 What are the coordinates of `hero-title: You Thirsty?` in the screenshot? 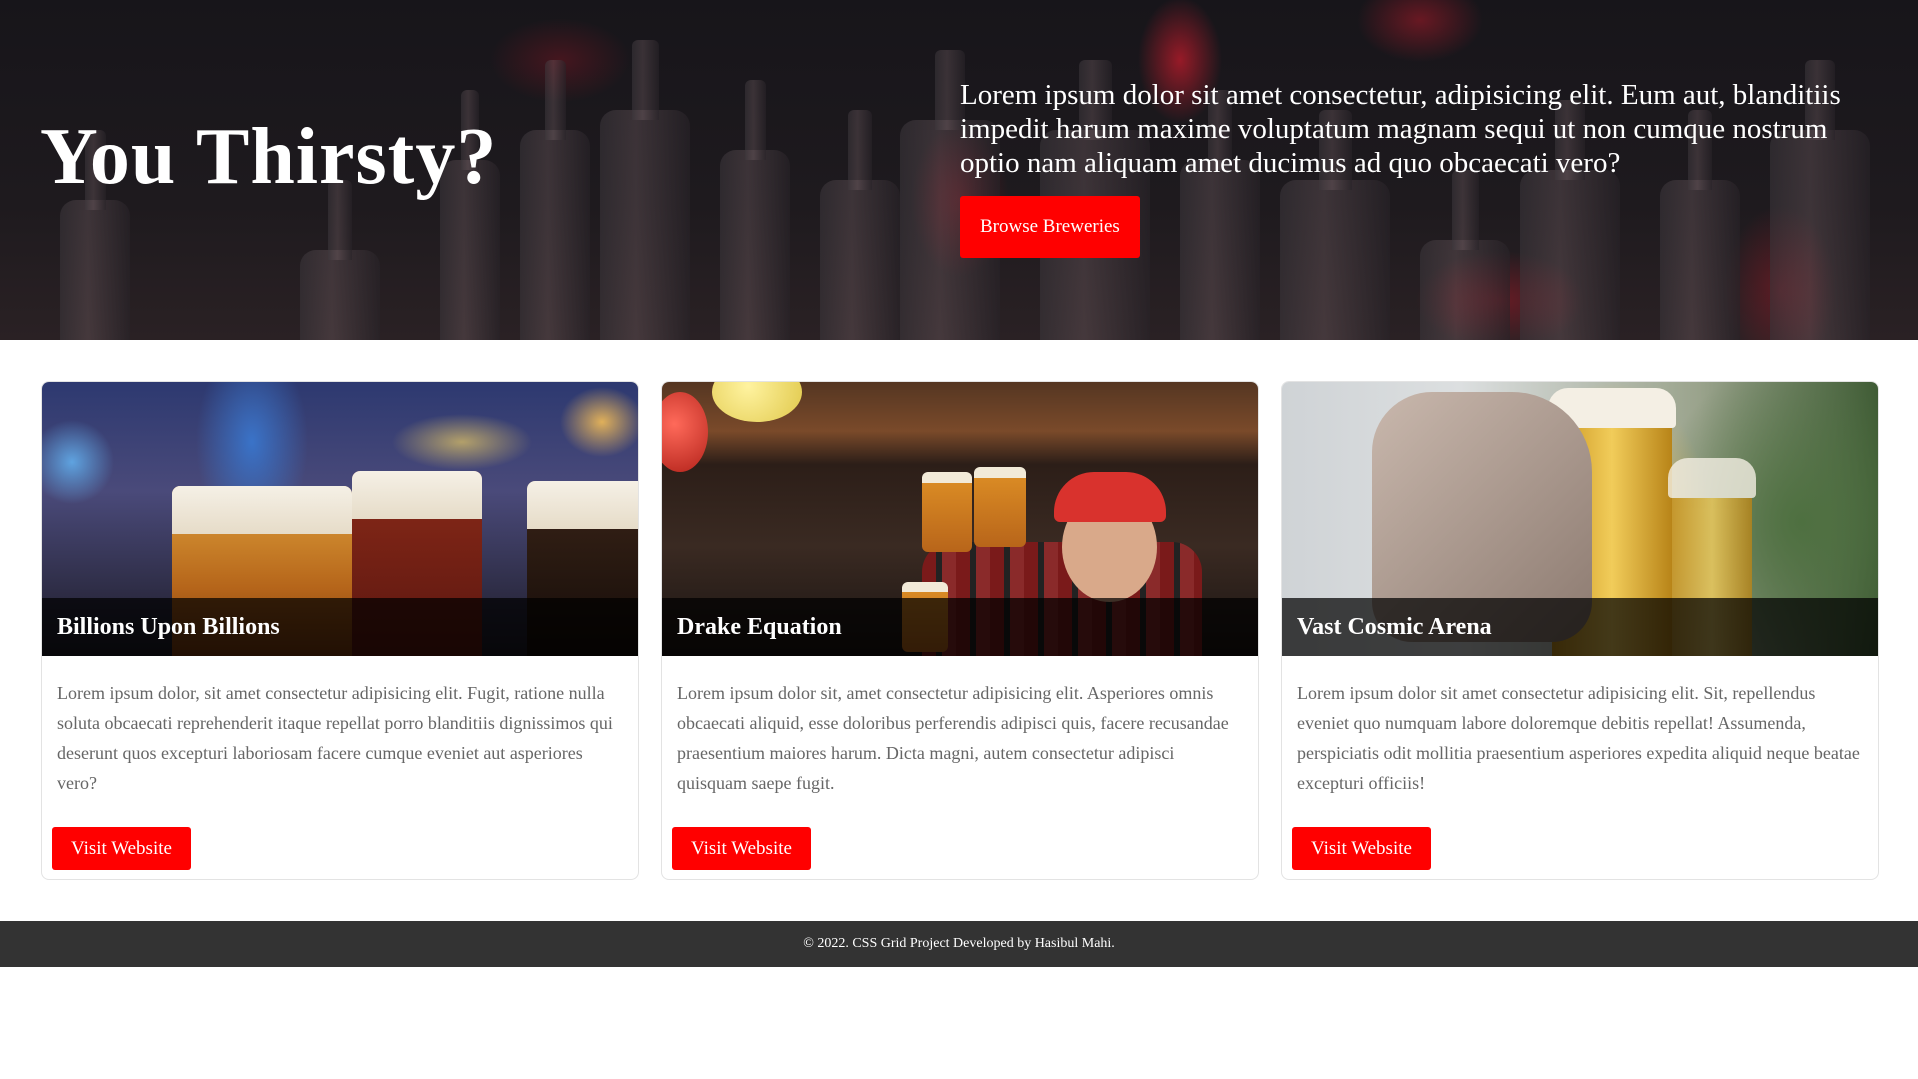 It's located at (269, 157).